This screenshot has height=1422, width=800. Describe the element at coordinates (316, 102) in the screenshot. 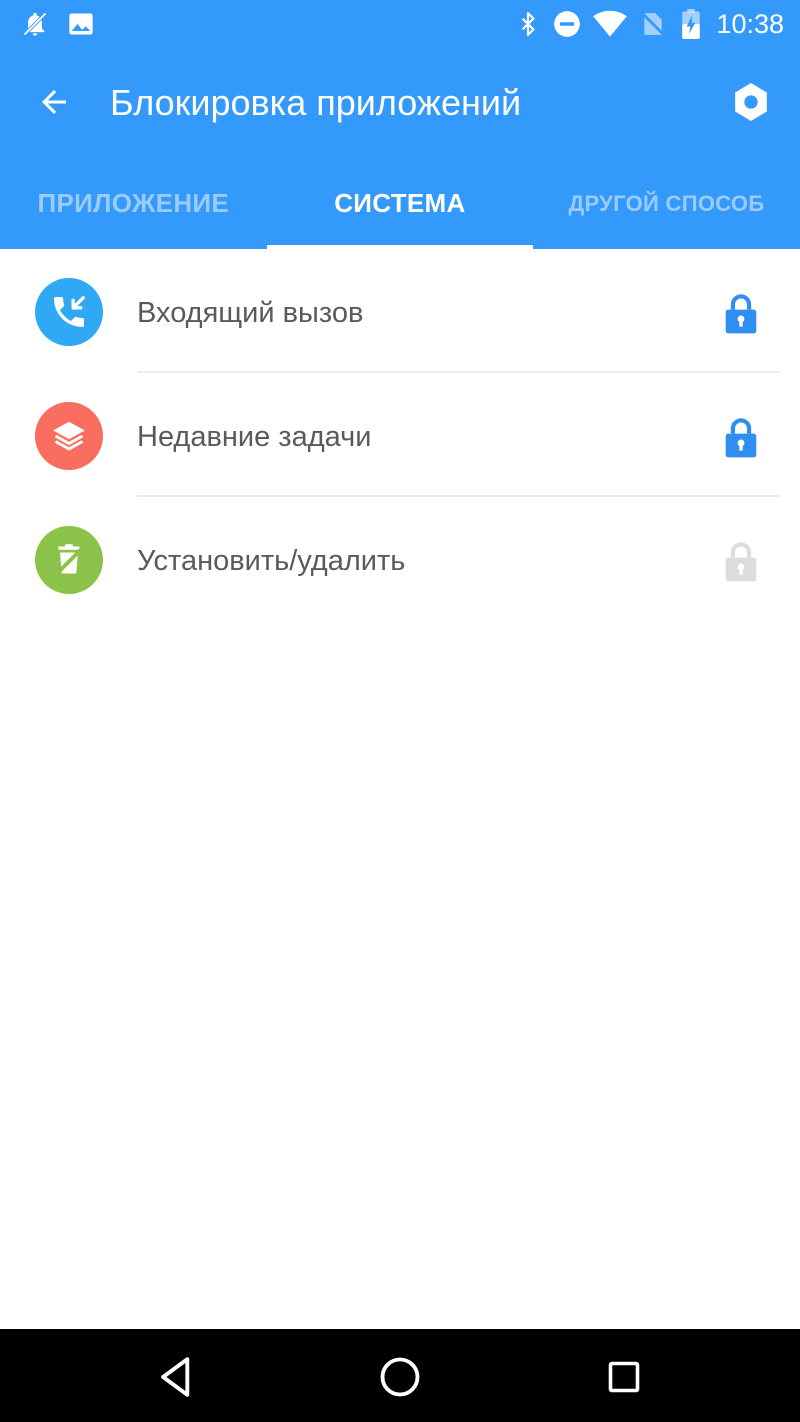

I see `page-title: Блокировка приложений` at that location.